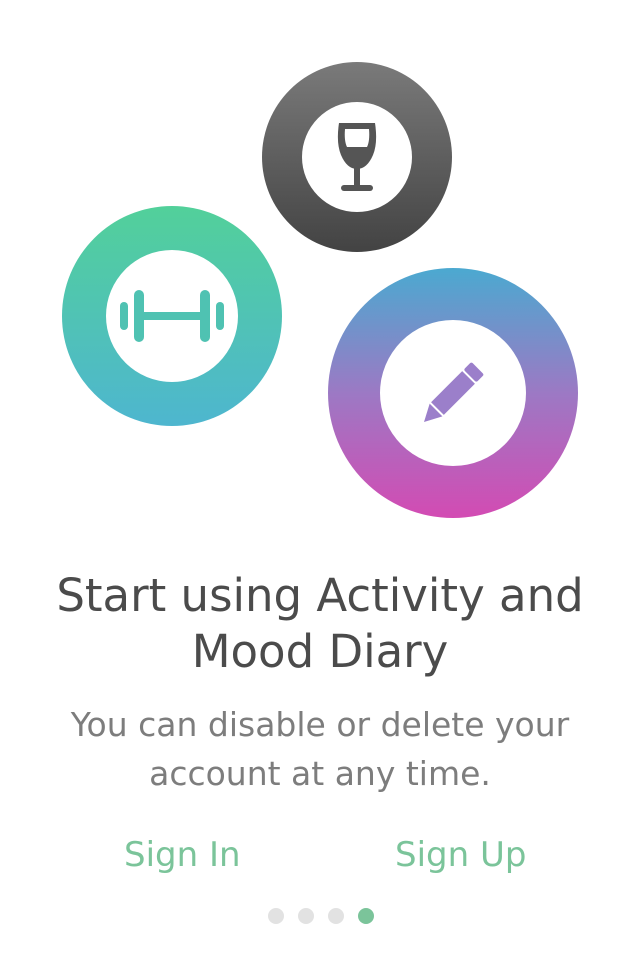 The height and width of the screenshot is (960, 640). I want to click on diary-icon-badge, so click(453, 393).